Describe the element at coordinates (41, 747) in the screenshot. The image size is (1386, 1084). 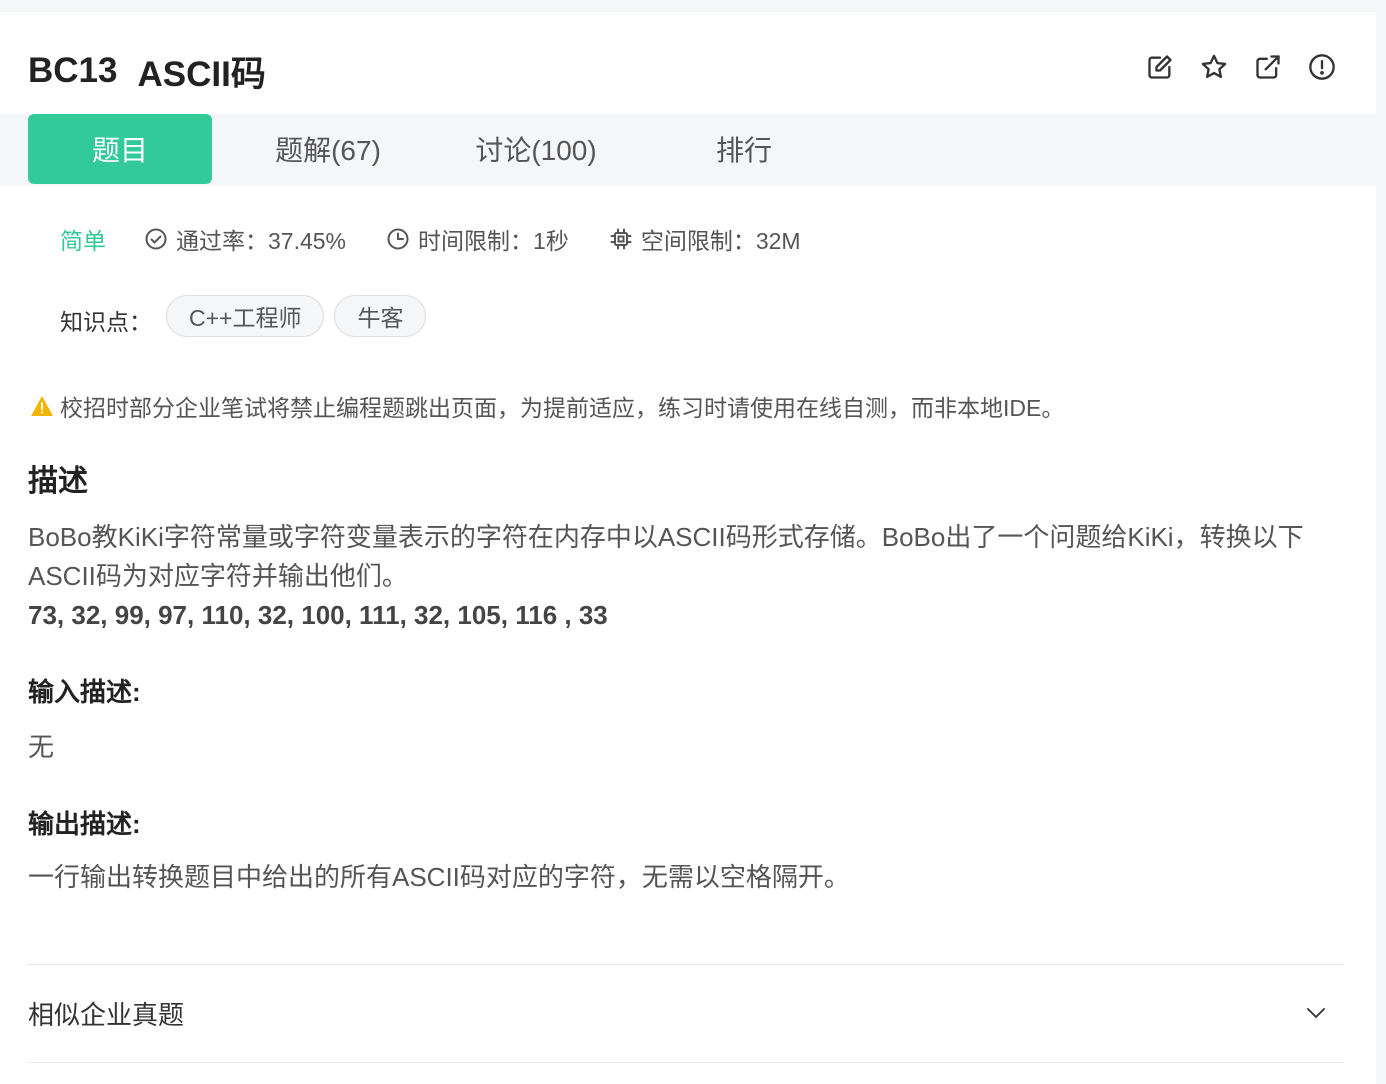
I see `input-text: 无` at that location.